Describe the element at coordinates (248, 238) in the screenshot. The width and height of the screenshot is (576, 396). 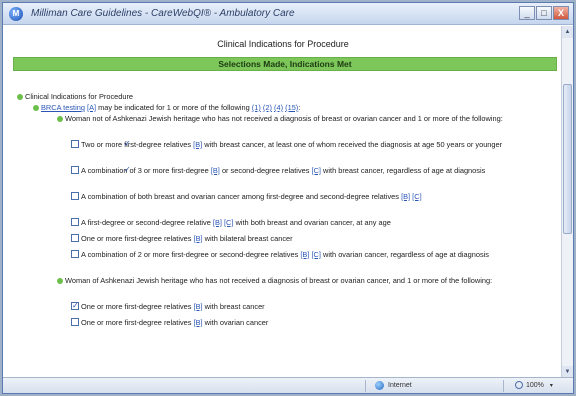
I see `item-text: with bilateral breast cancer` at that location.